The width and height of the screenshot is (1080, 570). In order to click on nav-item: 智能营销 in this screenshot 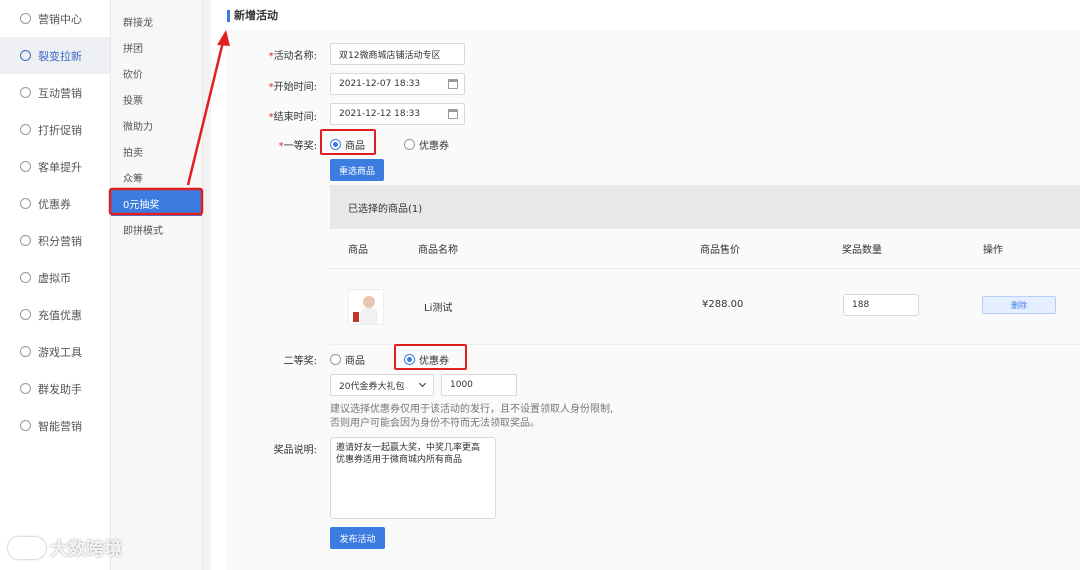, I will do `click(55, 425)`.